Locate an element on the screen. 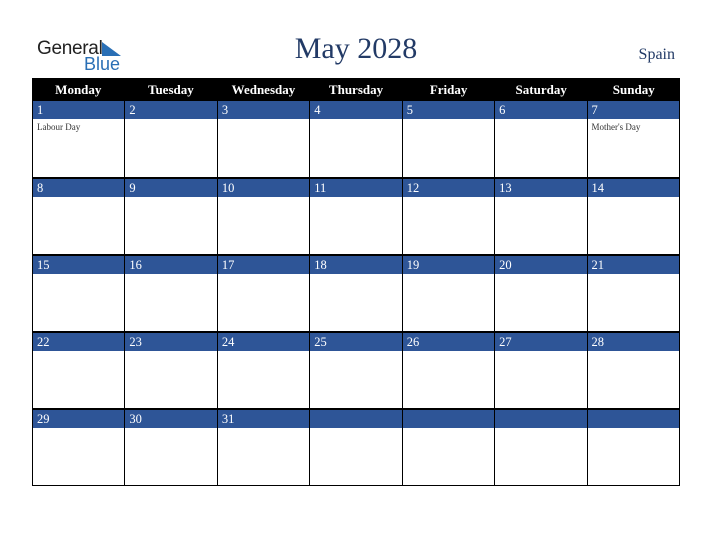 The height and width of the screenshot is (550, 712). day-cell: 15 is located at coordinates (79, 293).